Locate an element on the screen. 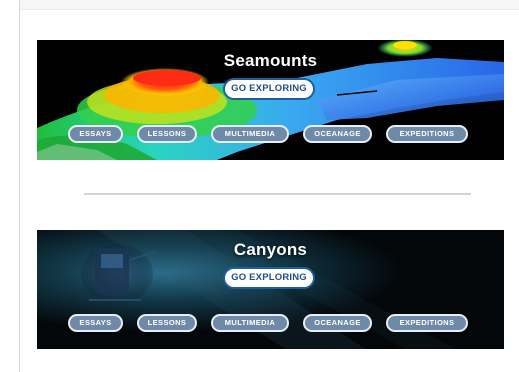 Image resolution: width=519 pixels, height=372 pixels. left-border is located at coordinates (19, 186).